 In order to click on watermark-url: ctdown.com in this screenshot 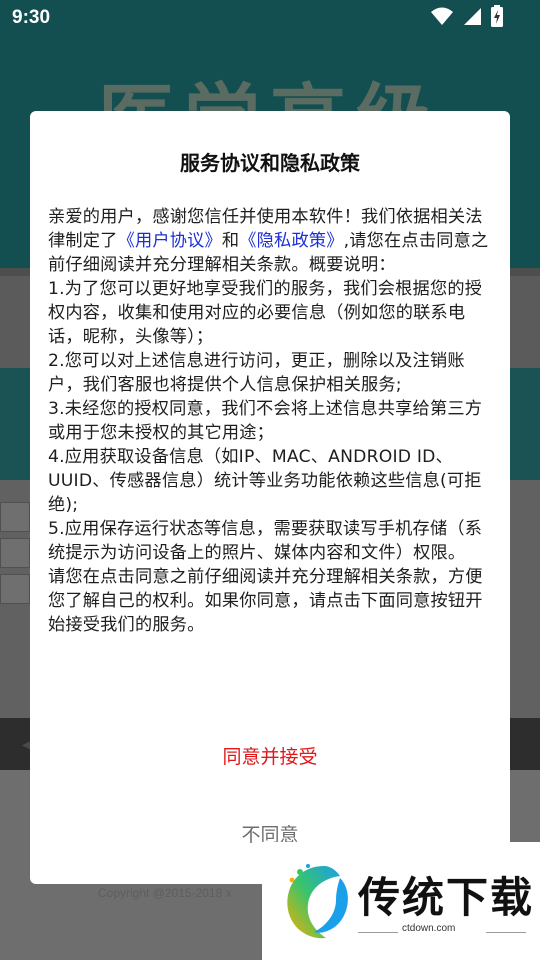, I will do `click(429, 928)`.